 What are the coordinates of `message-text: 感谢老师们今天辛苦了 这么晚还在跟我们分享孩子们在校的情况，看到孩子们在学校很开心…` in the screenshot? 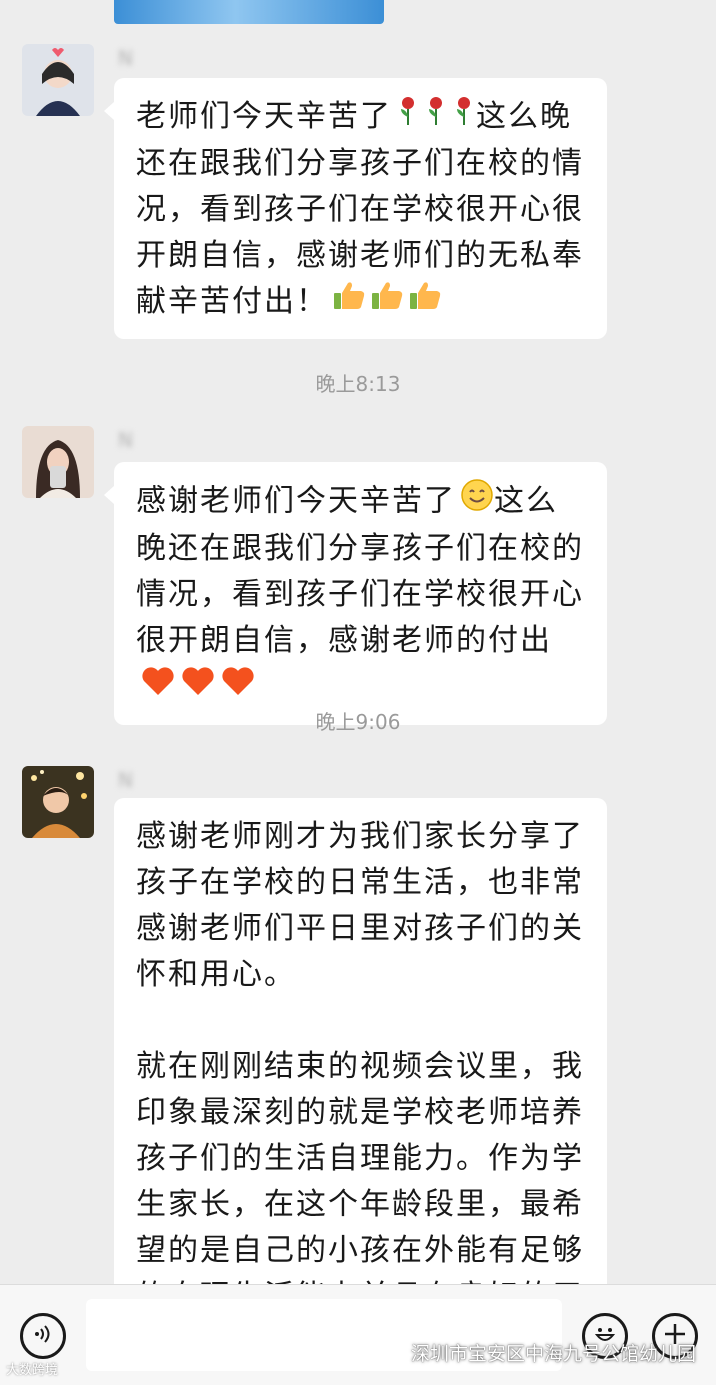 It's located at (360, 594).